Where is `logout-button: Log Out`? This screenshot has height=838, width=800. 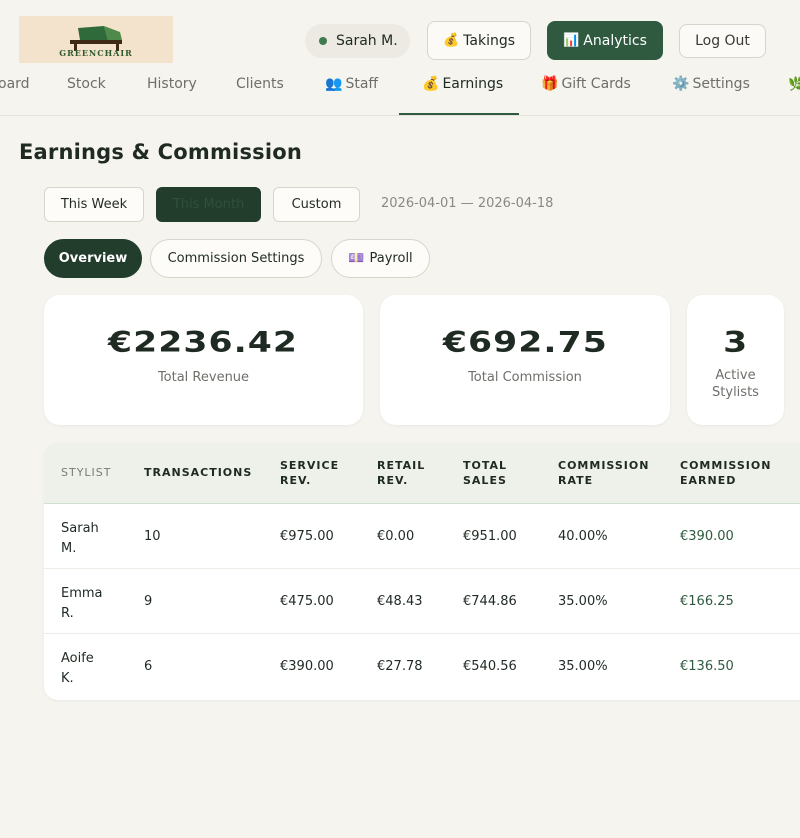 logout-button: Log Out is located at coordinates (722, 41).